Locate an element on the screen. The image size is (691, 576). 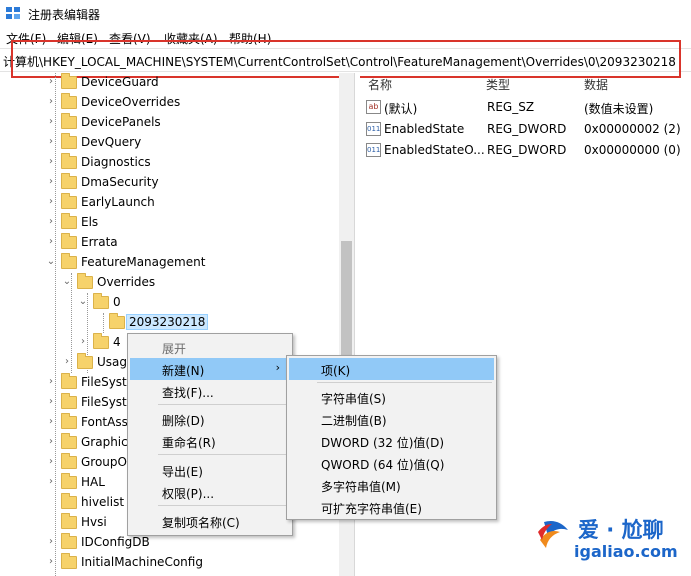
menu-item-delete: 删除(D) is located at coordinates (210, 419).